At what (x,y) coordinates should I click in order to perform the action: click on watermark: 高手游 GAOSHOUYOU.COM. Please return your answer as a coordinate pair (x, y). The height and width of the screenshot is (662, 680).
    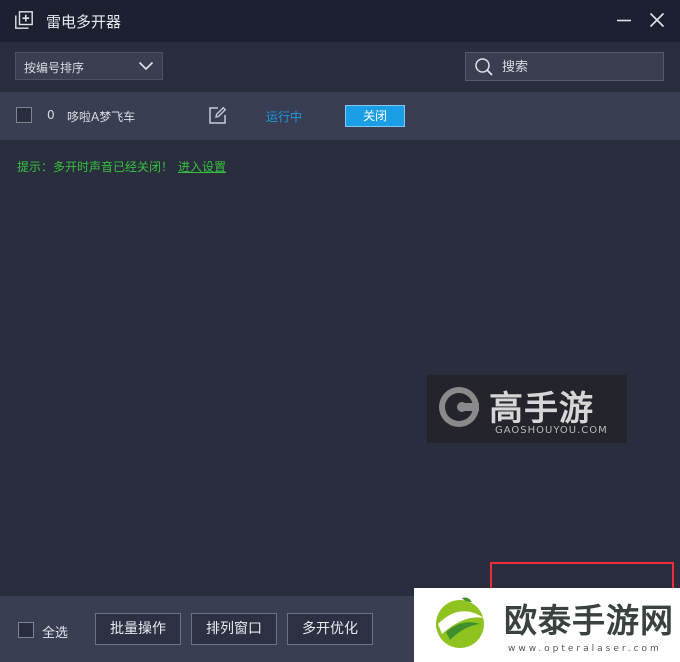
    Looking at the image, I should click on (527, 409).